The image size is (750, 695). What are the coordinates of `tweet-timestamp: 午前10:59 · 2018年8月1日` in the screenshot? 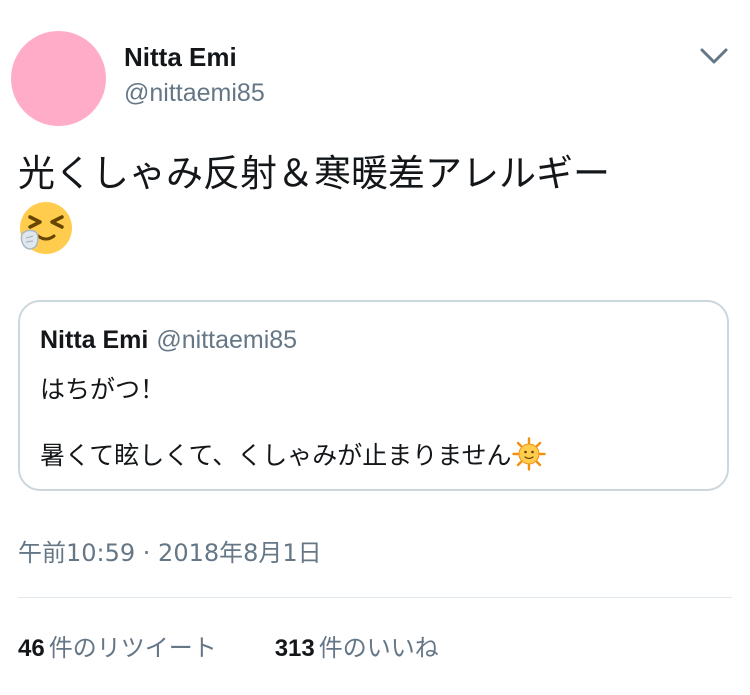 It's located at (170, 550).